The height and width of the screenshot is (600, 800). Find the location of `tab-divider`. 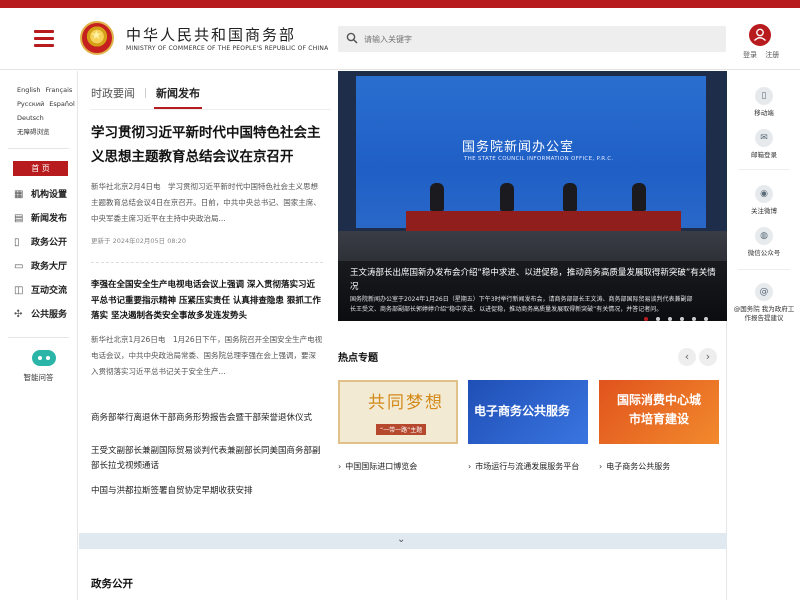

tab-divider is located at coordinates (145, 93).